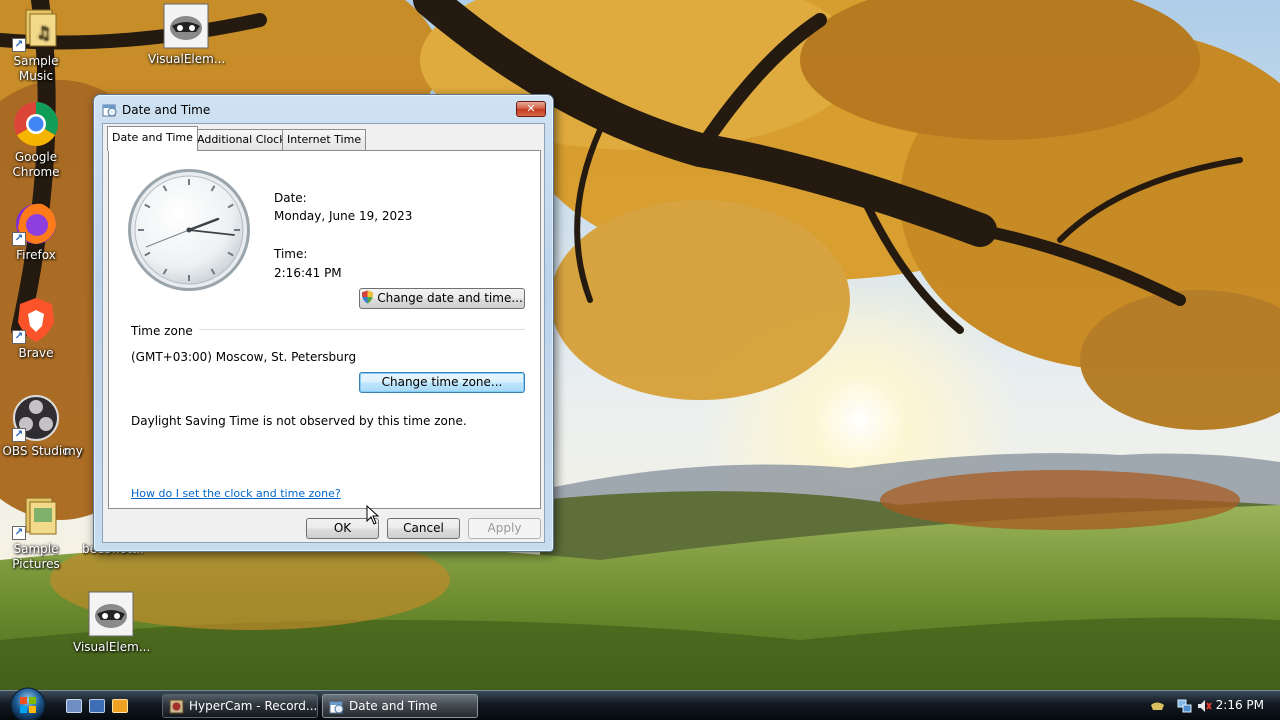 This screenshot has height=720, width=1280. Describe the element at coordinates (1157, 706) in the screenshot. I see `tray-raccoon-icon` at that location.